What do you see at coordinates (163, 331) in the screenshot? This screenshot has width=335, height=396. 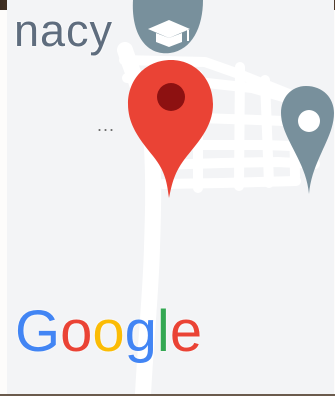 I see `logo-letter-l: l` at bounding box center [163, 331].